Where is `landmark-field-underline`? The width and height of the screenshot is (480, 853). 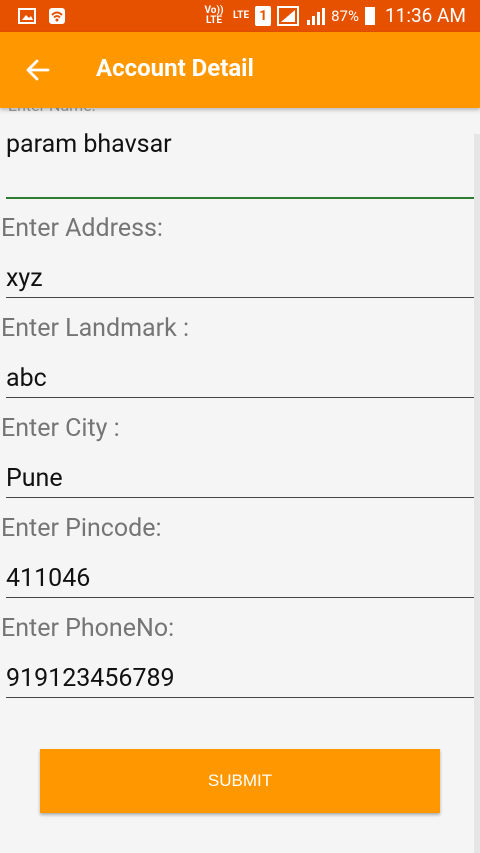 landmark-field-underline is located at coordinates (240, 397).